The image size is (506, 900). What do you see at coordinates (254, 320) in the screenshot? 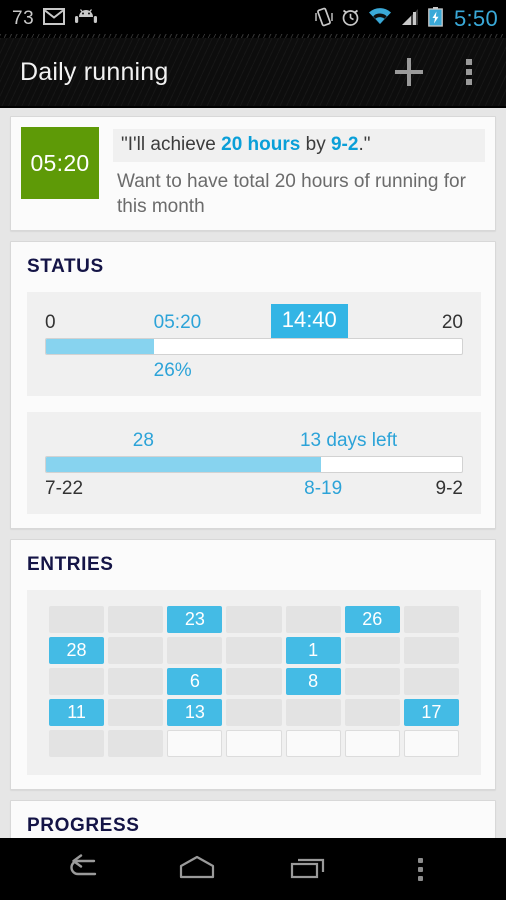
I see `amount-bar-labels: 0 05:20 14:40 20` at bounding box center [254, 320].